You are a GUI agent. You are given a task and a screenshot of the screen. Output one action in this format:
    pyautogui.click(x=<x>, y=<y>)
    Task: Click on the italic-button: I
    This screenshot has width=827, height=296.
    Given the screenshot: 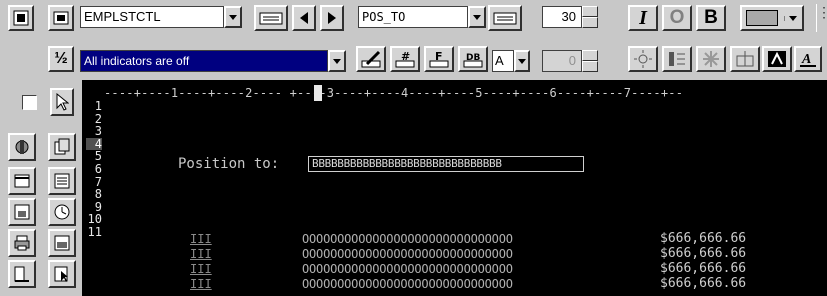 What is the action you would take?
    pyautogui.click(x=643, y=18)
    